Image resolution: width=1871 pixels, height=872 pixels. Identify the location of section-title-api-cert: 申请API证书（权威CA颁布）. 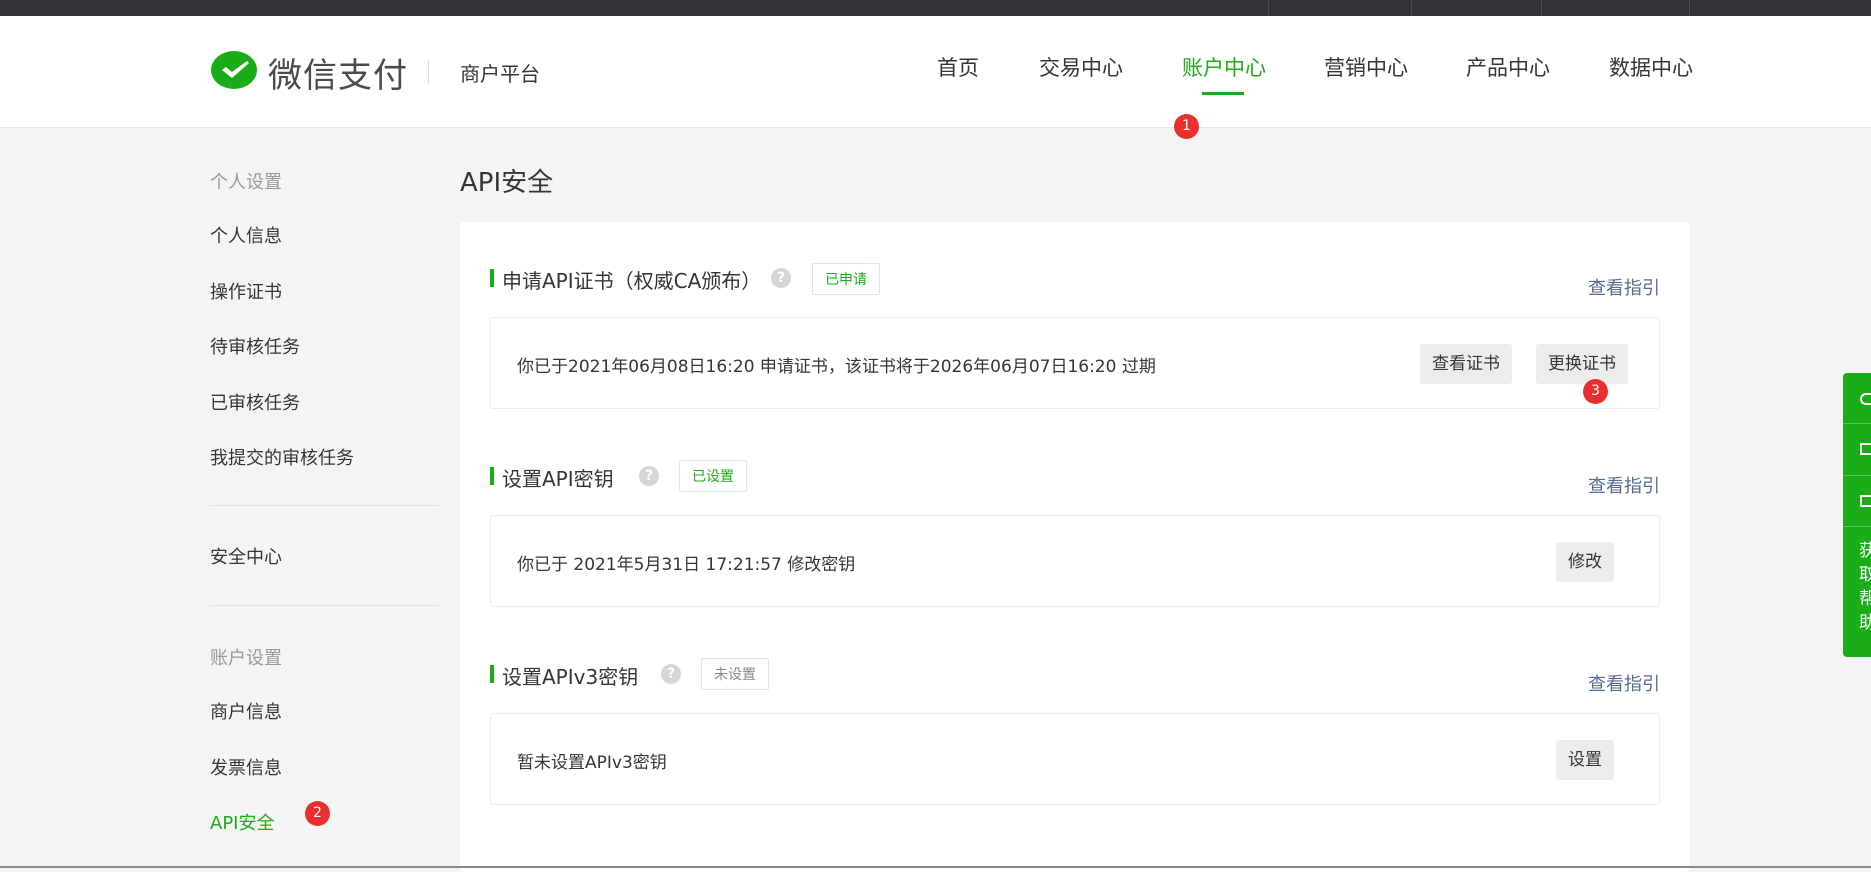
(632, 281).